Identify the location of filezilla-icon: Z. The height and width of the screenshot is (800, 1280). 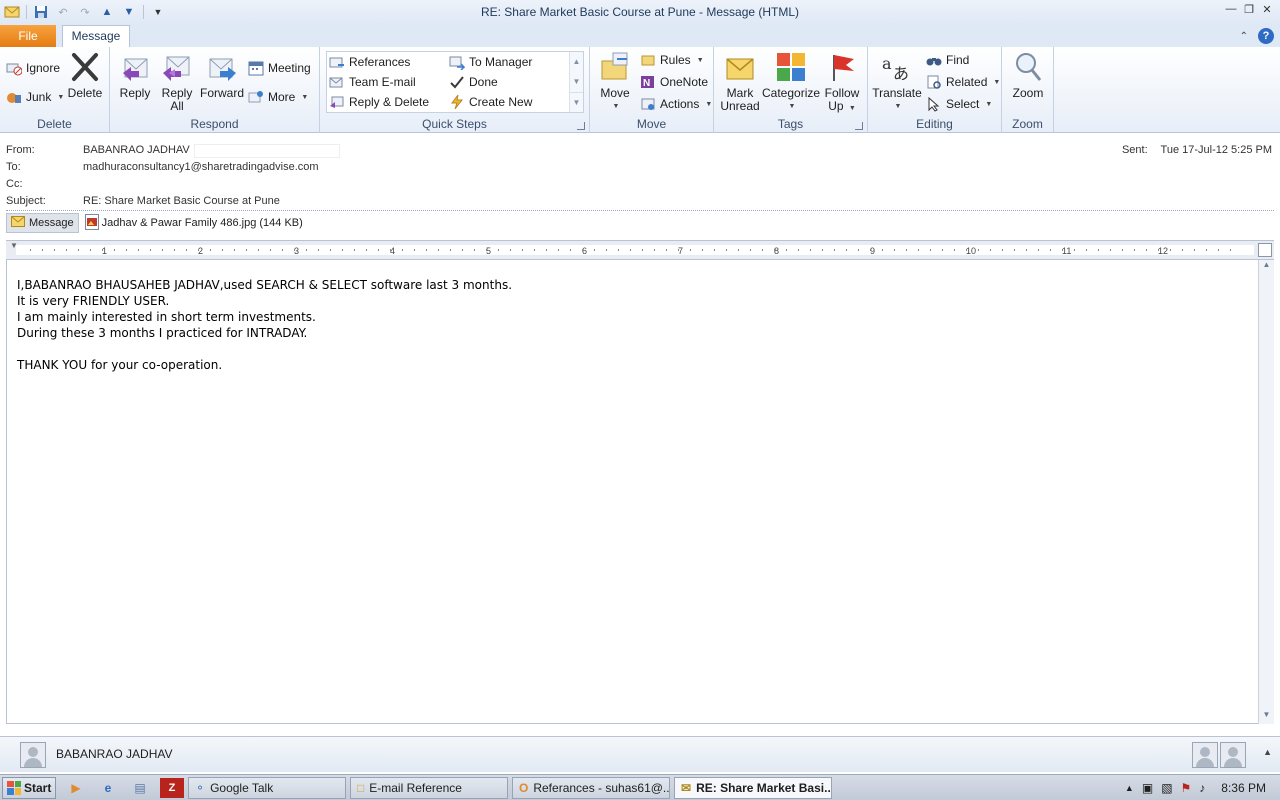
(172, 787).